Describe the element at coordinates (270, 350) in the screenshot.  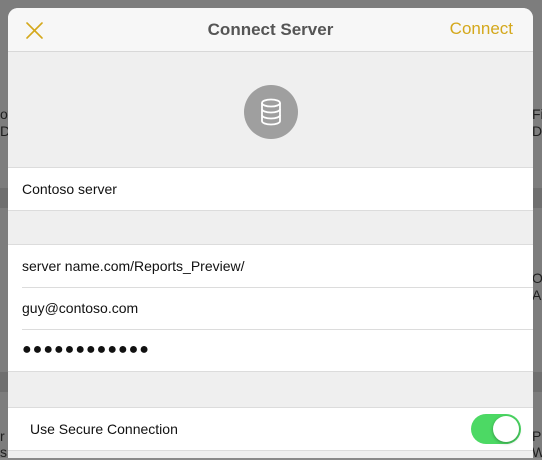
I see `password-cell: ●●●●●●●●●●●●` at that location.